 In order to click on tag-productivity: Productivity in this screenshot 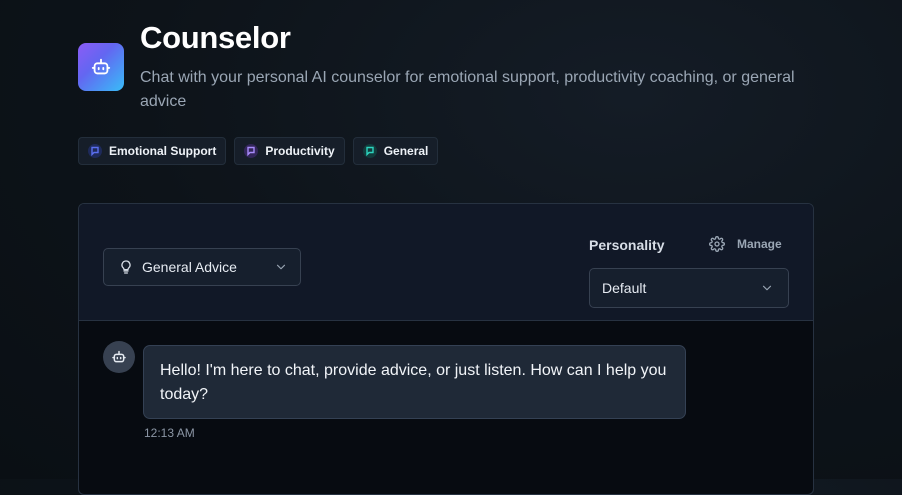, I will do `click(289, 151)`.